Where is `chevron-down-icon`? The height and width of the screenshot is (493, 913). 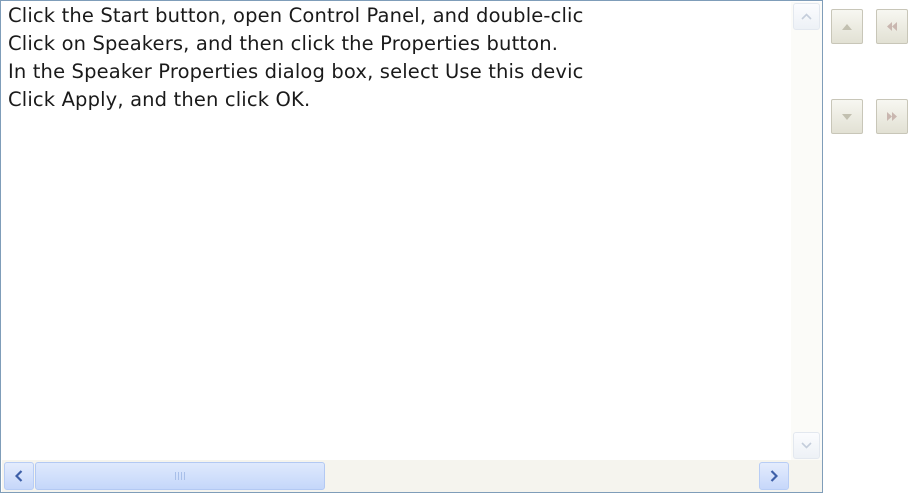
chevron-down-icon is located at coordinates (806, 445).